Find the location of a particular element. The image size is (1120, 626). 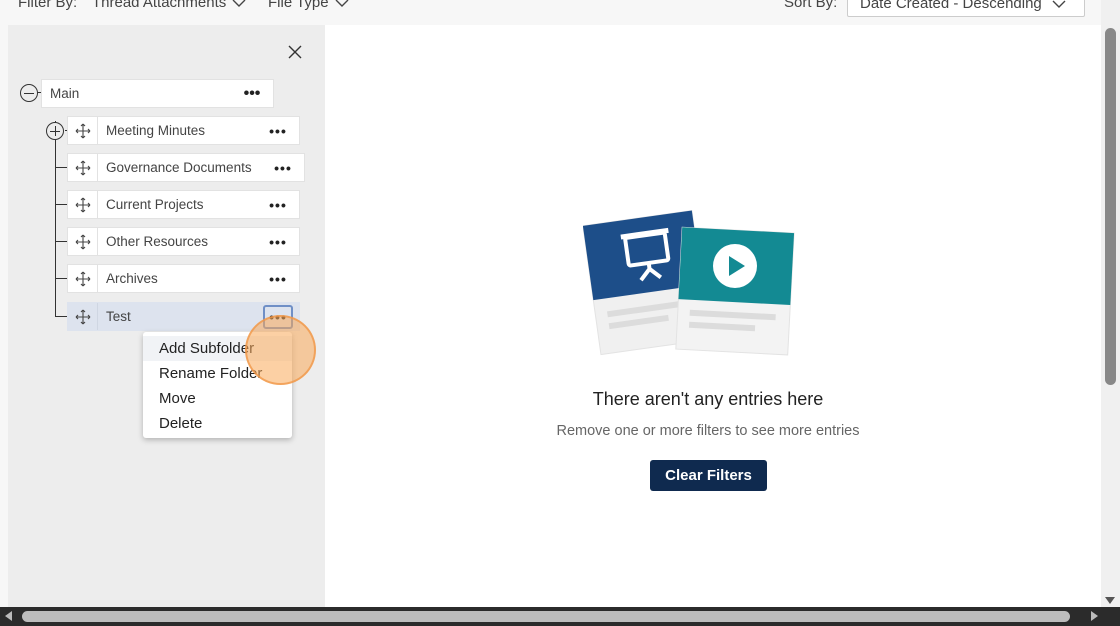

tree-node-label: Archives is located at coordinates (132, 278).